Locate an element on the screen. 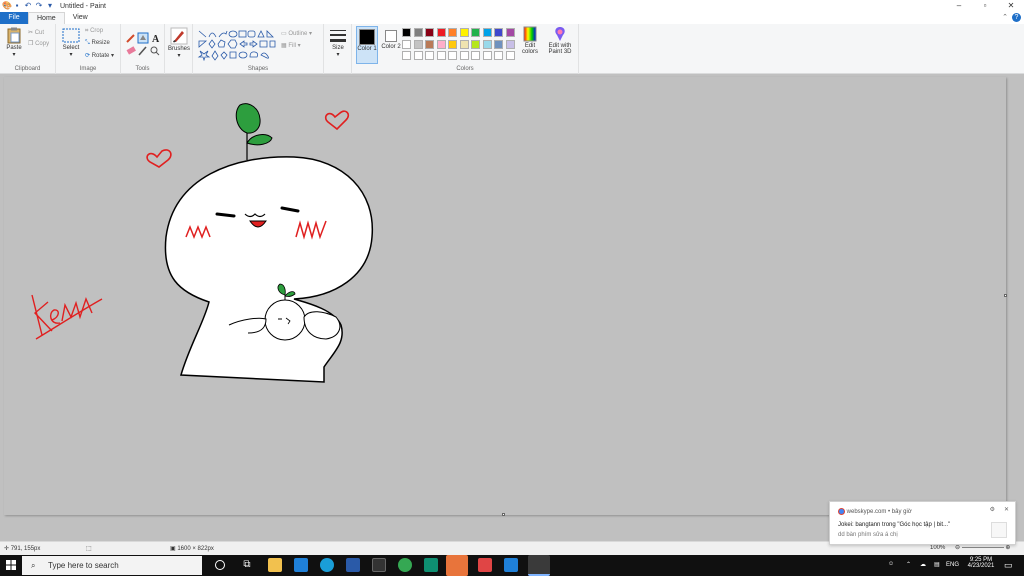  color2-button: Color 2 is located at coordinates (391, 38).